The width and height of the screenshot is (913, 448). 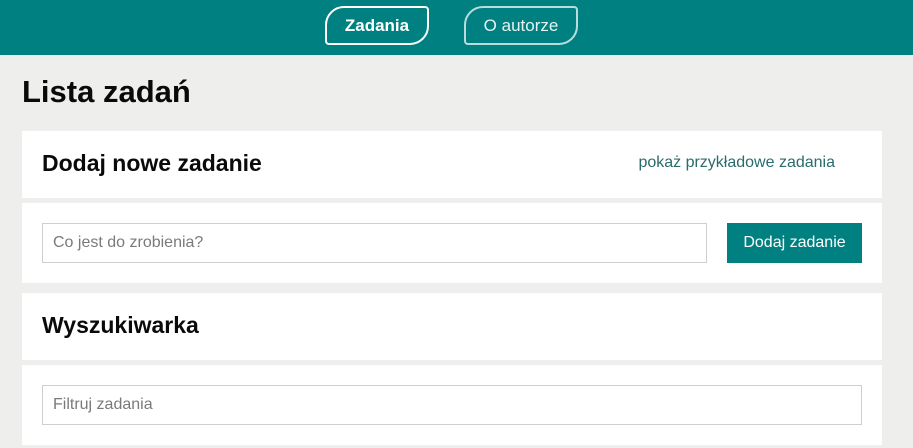 I want to click on tab-zadania: Zadania, so click(x=377, y=25).